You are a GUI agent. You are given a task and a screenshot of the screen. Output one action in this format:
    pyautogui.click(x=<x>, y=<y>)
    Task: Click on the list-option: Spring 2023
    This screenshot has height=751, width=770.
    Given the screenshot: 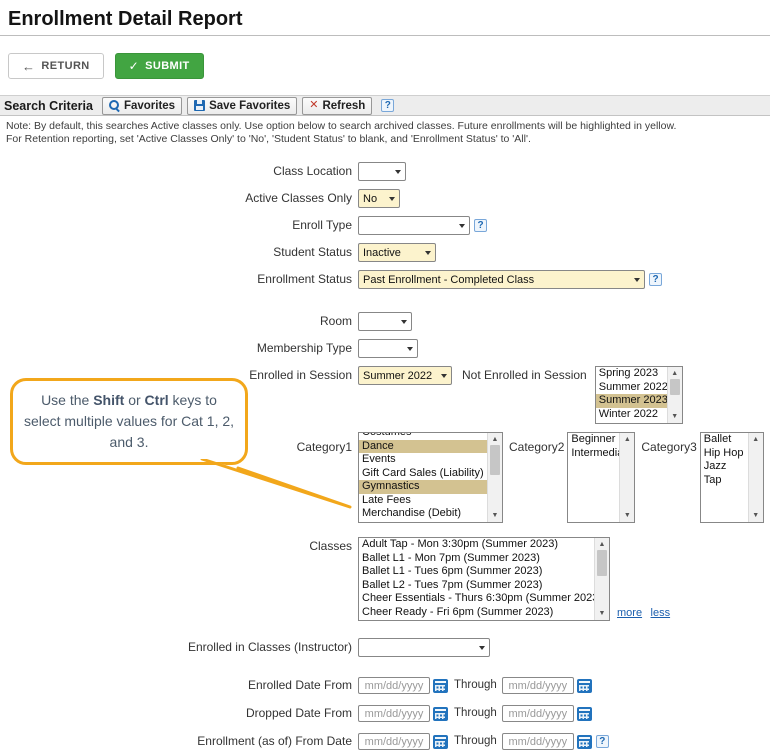 What is the action you would take?
    pyautogui.click(x=631, y=374)
    